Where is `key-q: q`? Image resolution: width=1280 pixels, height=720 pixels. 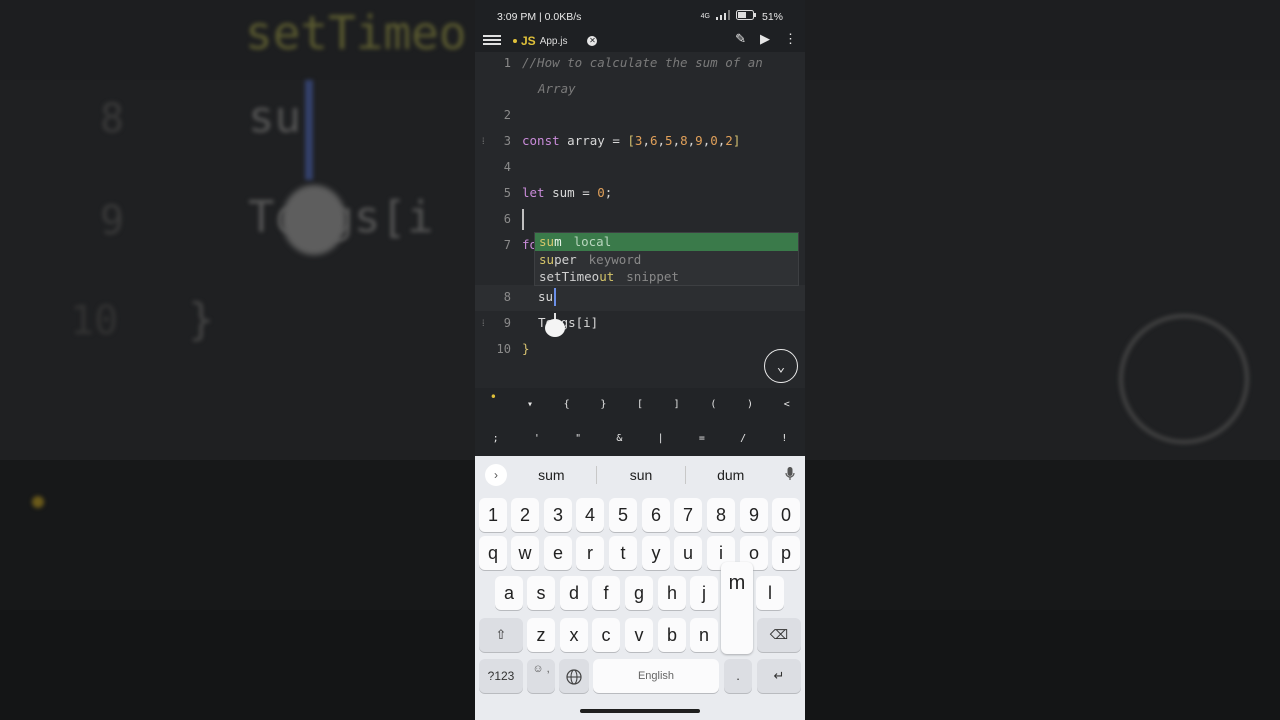 key-q: q is located at coordinates (493, 553).